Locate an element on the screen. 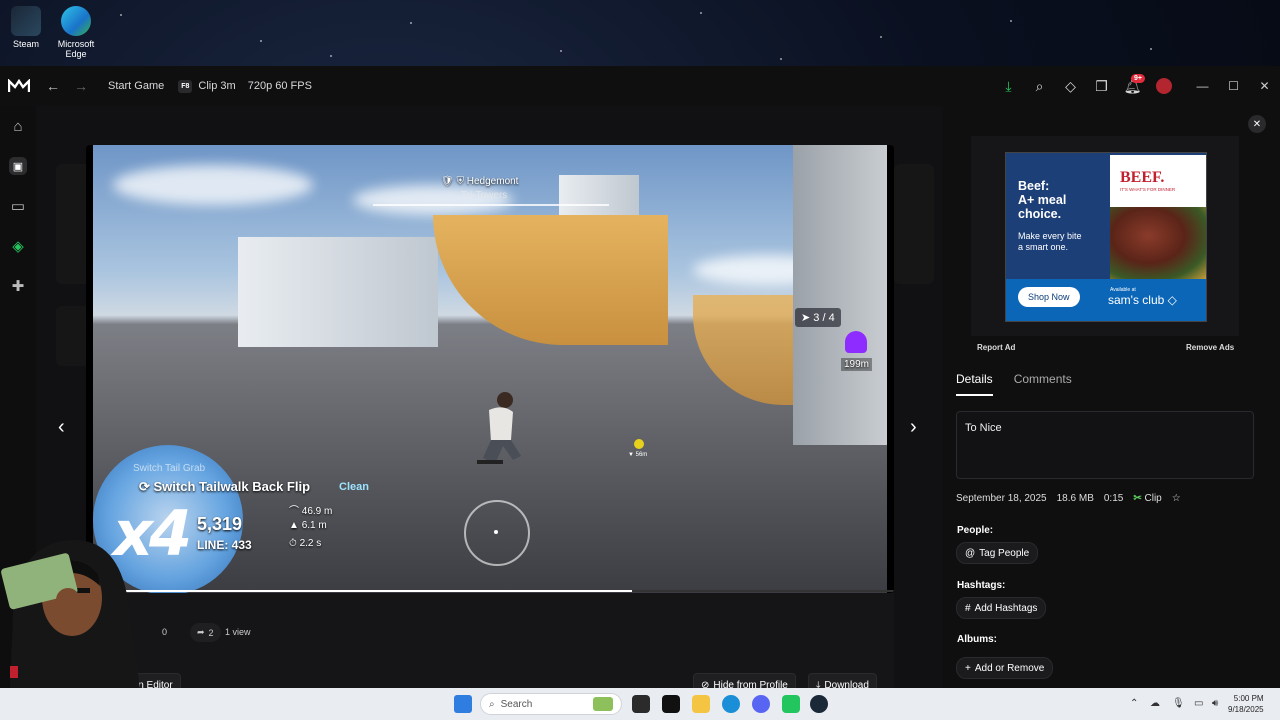 This screenshot has width=1280, height=720. beef-logo: BEEF. IT'S WHAT'S FOR DINNER is located at coordinates (1158, 181).